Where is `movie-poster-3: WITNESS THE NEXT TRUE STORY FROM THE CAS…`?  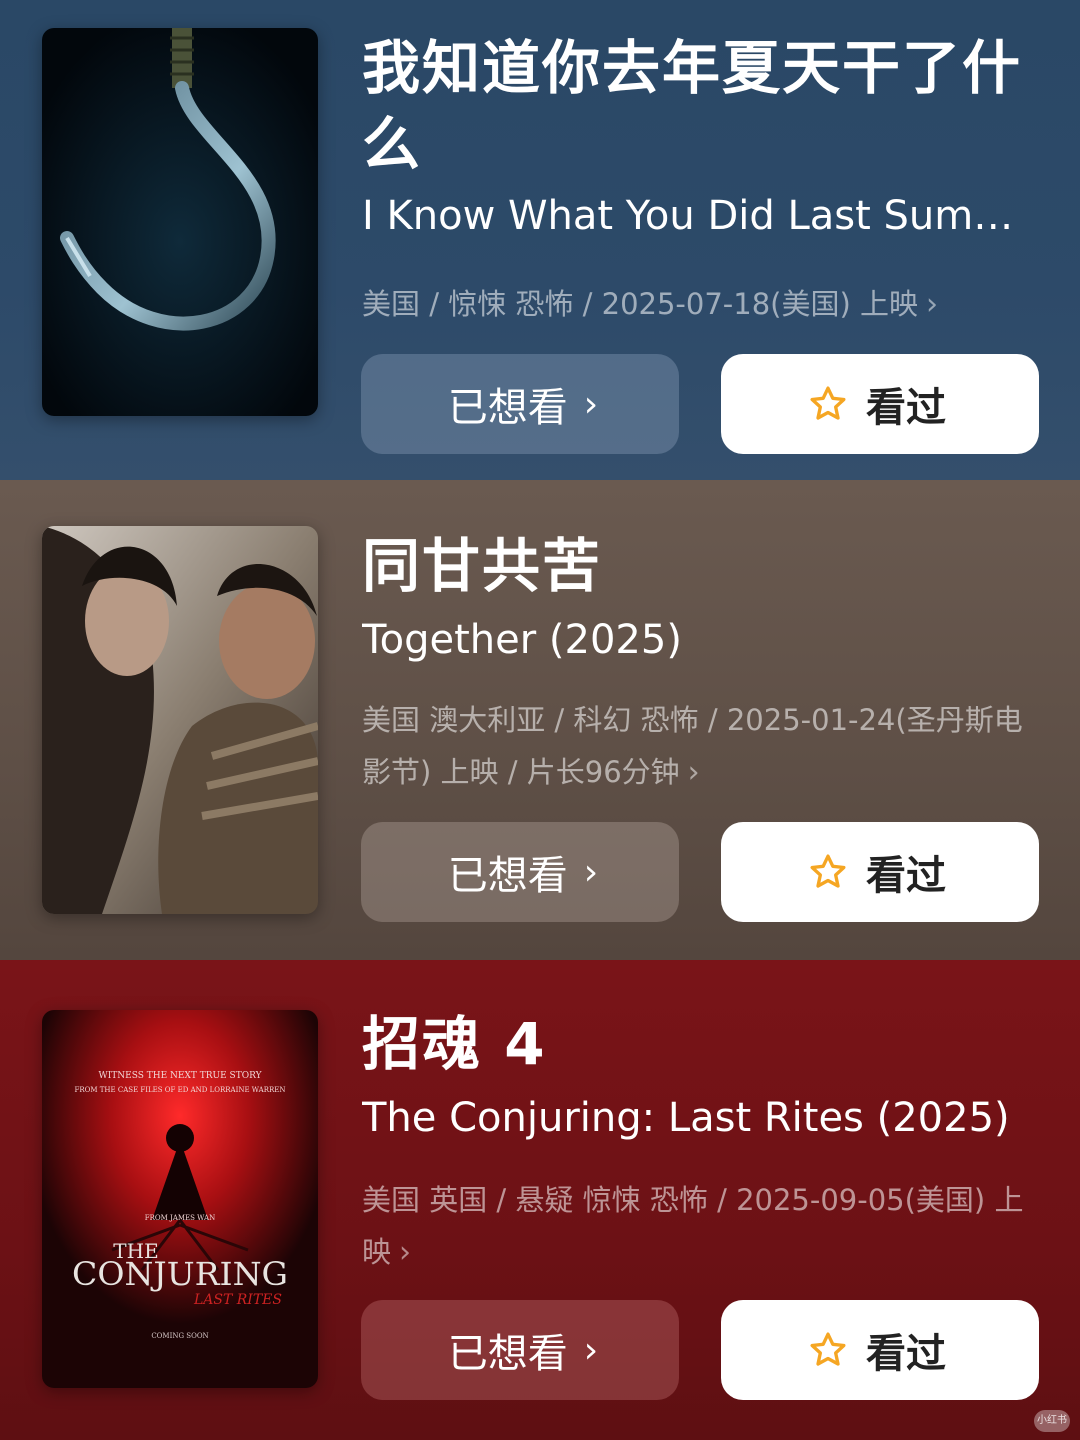 movie-poster-3: WITNESS THE NEXT TRUE STORY FROM THE CAS… is located at coordinates (180, 1199).